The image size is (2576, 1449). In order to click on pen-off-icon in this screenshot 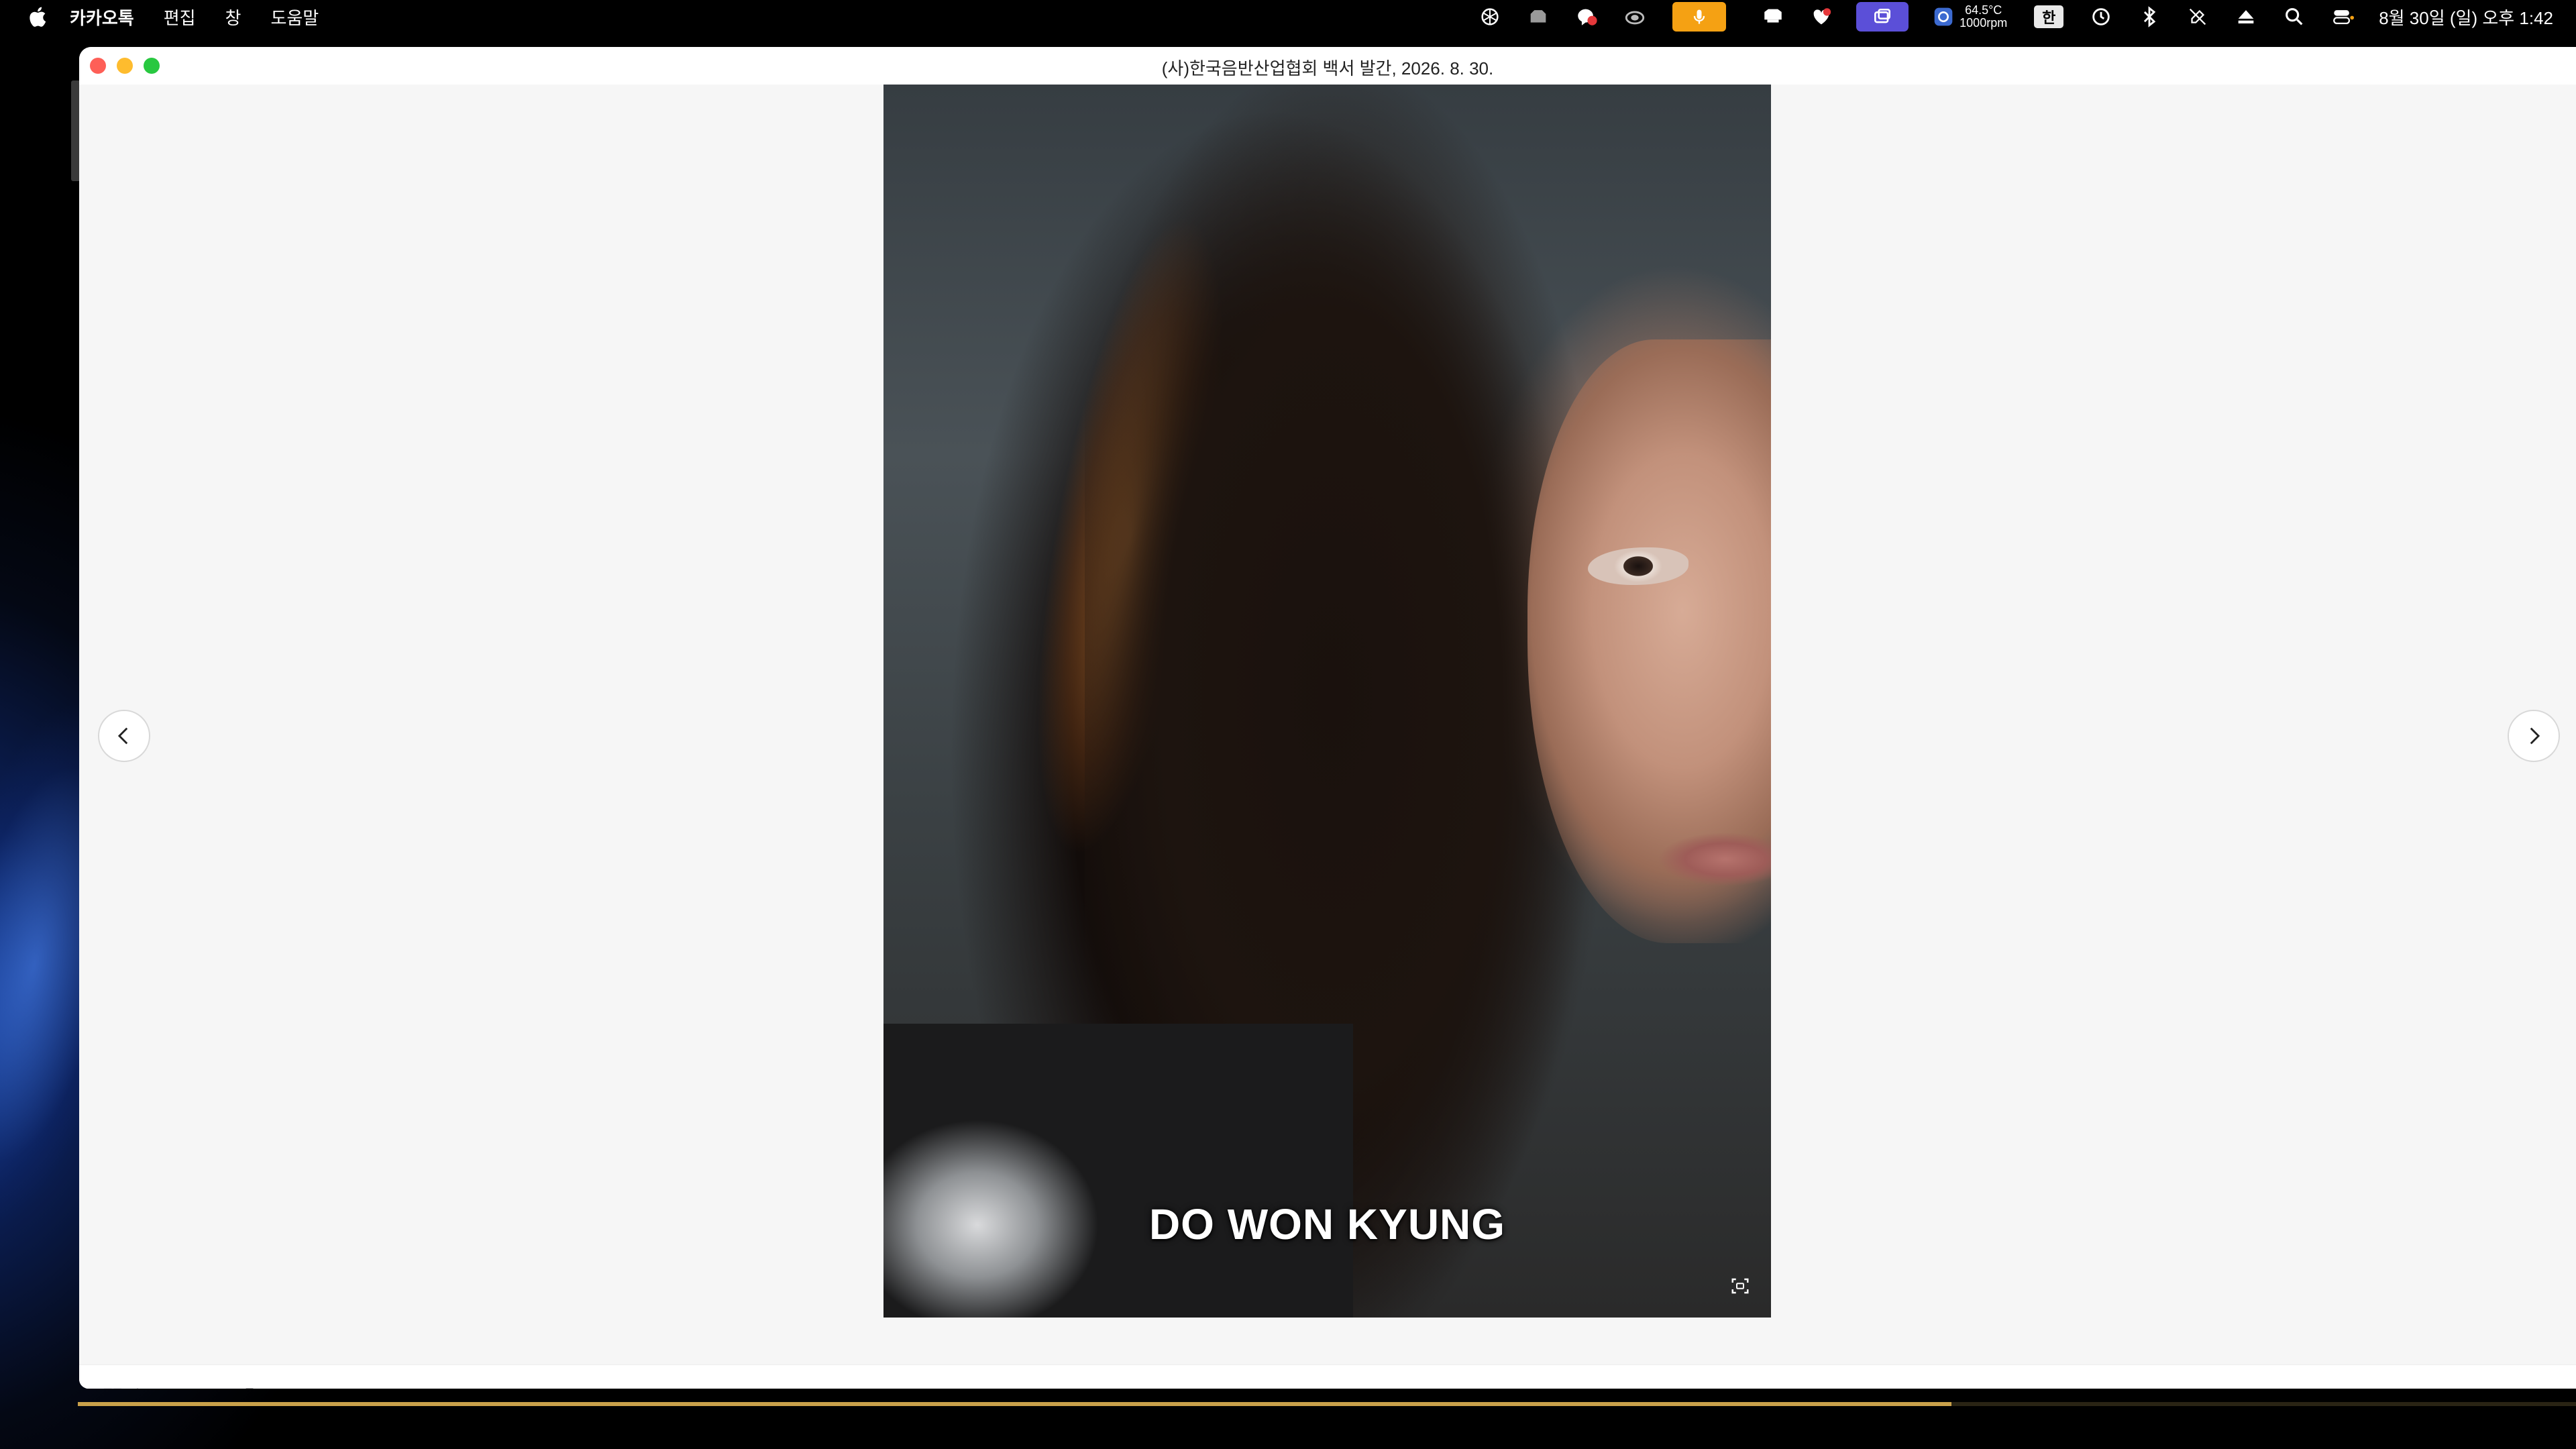, I will do `click(2197, 16)`.